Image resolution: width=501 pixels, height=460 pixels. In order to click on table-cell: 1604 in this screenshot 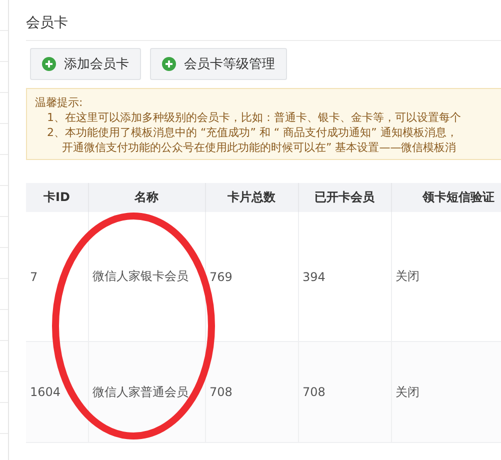, I will do `click(57, 392)`.